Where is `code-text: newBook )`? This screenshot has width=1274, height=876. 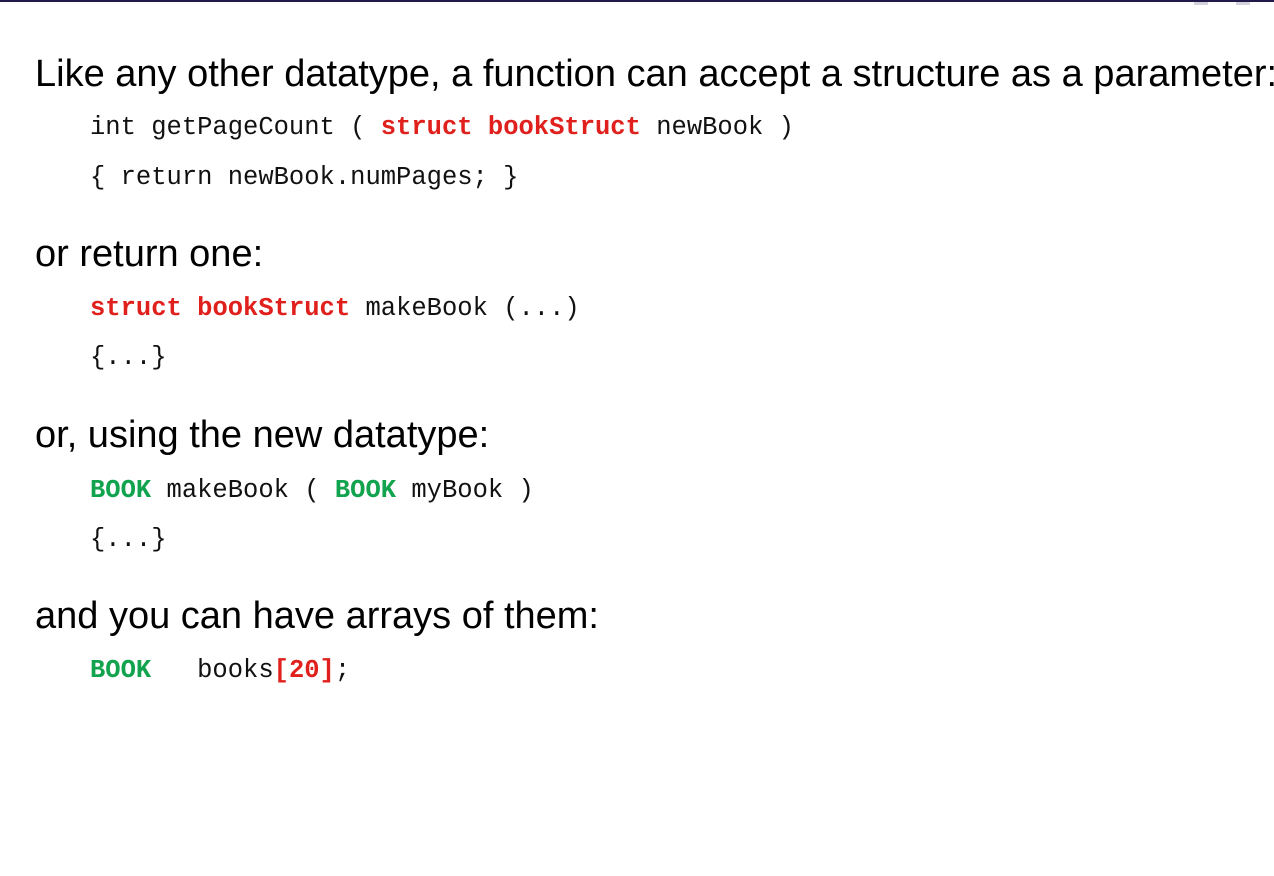
code-text: newBook ) is located at coordinates (717, 127).